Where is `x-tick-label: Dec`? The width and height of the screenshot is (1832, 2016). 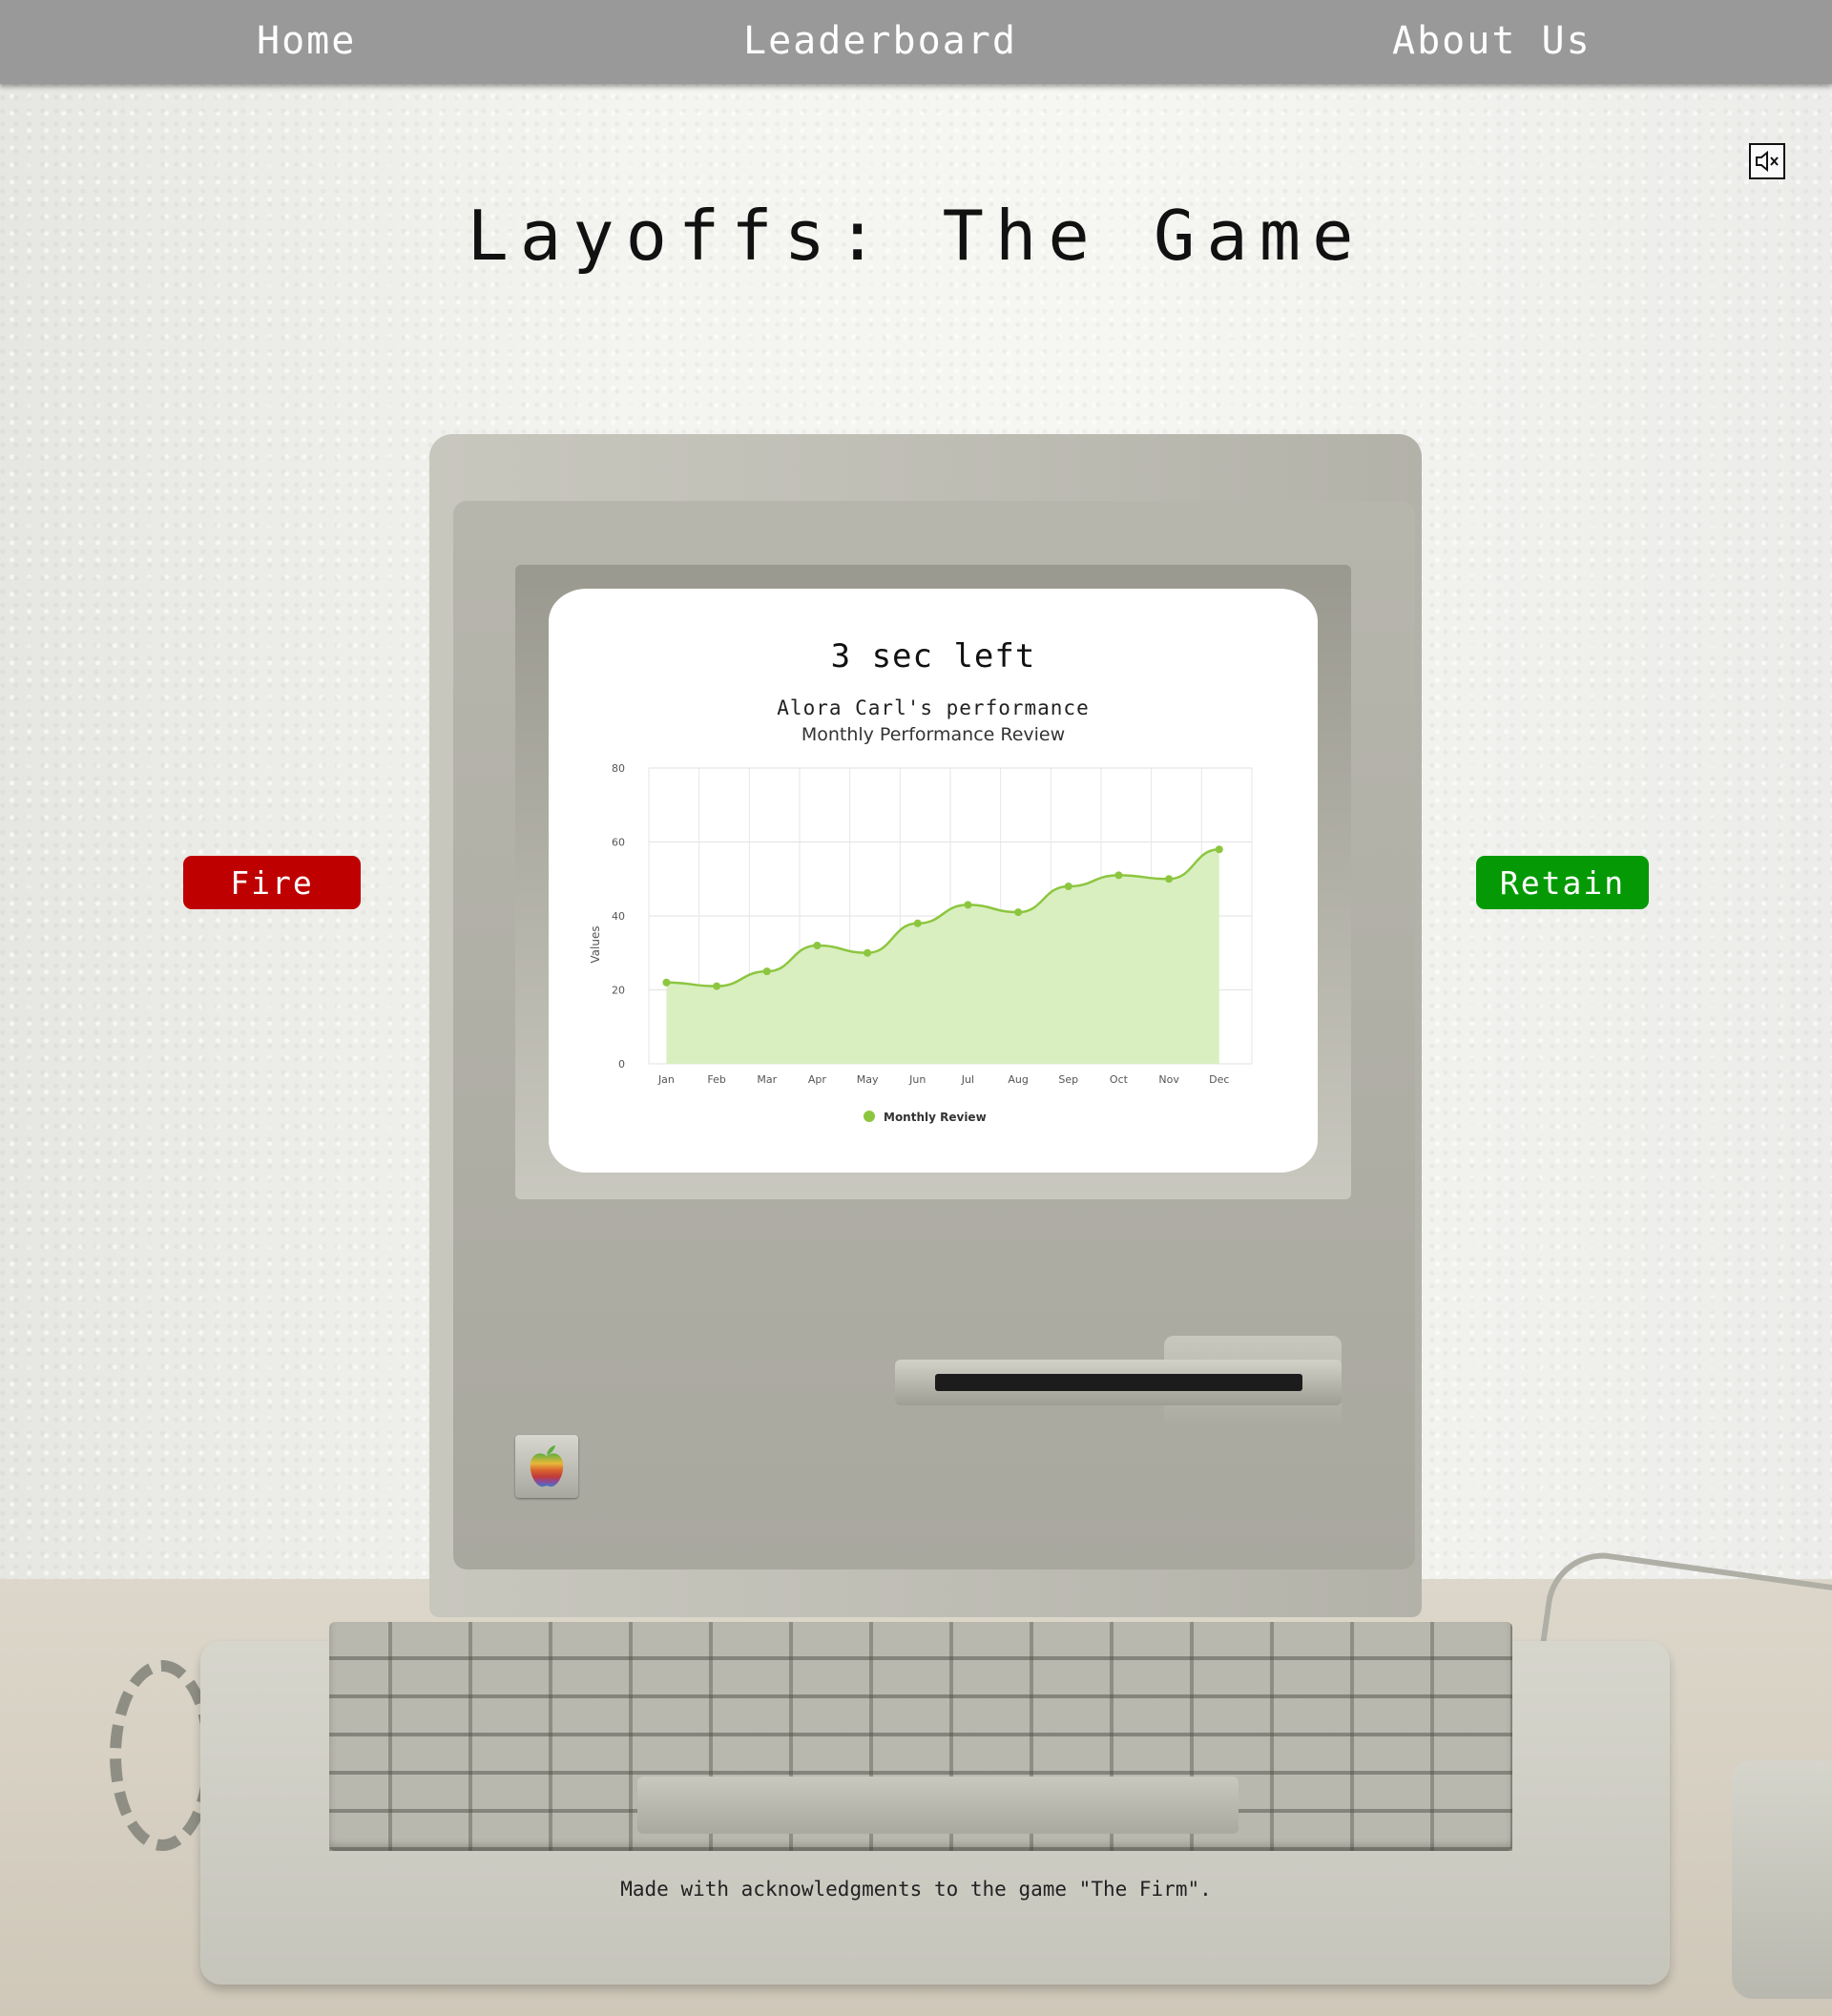
x-tick-label: Dec is located at coordinates (1219, 1079).